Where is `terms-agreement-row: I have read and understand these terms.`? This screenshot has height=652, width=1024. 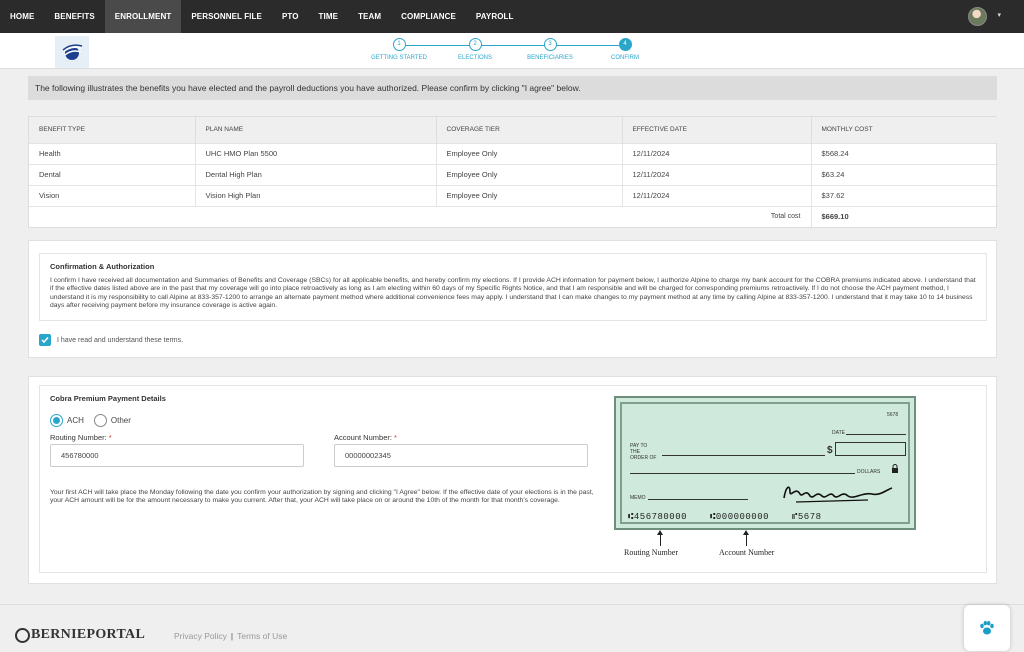 terms-agreement-row: I have read and understand these terms. is located at coordinates (111, 340).